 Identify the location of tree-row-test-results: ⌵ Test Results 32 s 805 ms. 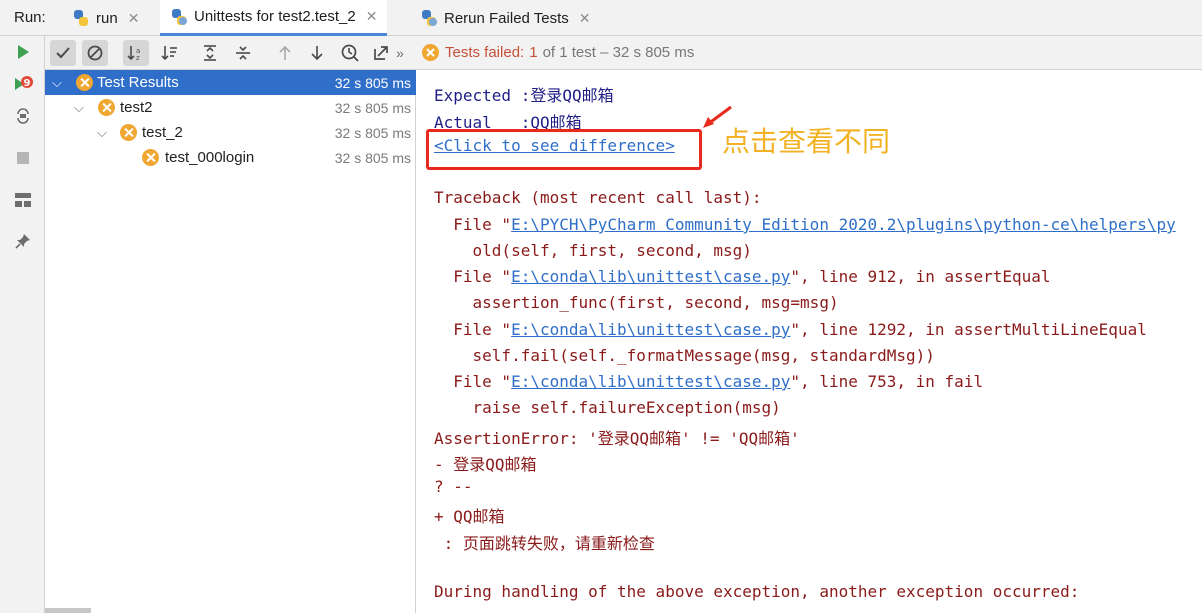
(230, 82).